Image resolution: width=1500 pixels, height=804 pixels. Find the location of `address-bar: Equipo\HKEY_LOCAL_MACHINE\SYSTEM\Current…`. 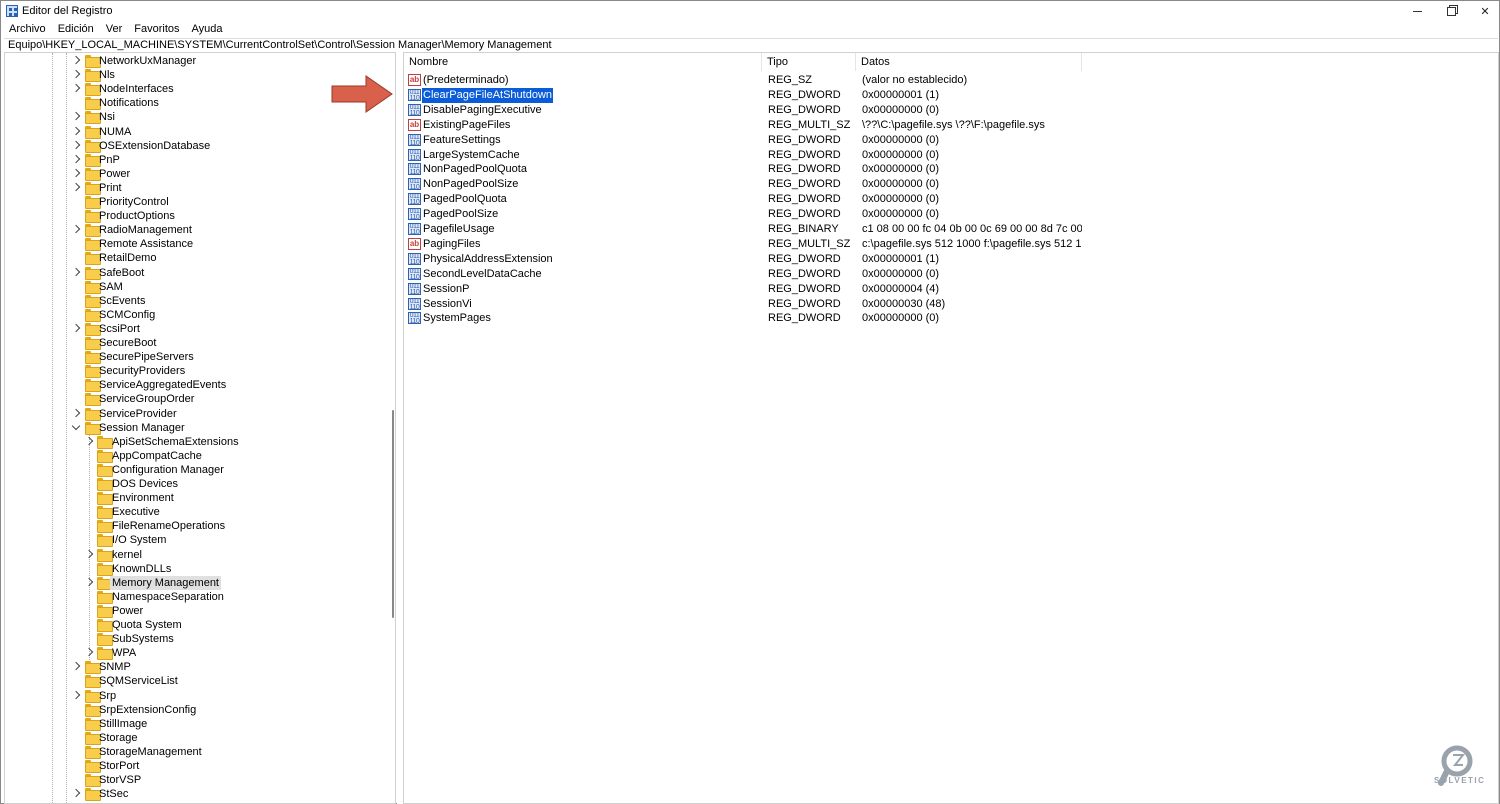

address-bar: Equipo\HKEY_LOCAL_MACHINE\SYSTEM\Current… is located at coordinates (751, 44).